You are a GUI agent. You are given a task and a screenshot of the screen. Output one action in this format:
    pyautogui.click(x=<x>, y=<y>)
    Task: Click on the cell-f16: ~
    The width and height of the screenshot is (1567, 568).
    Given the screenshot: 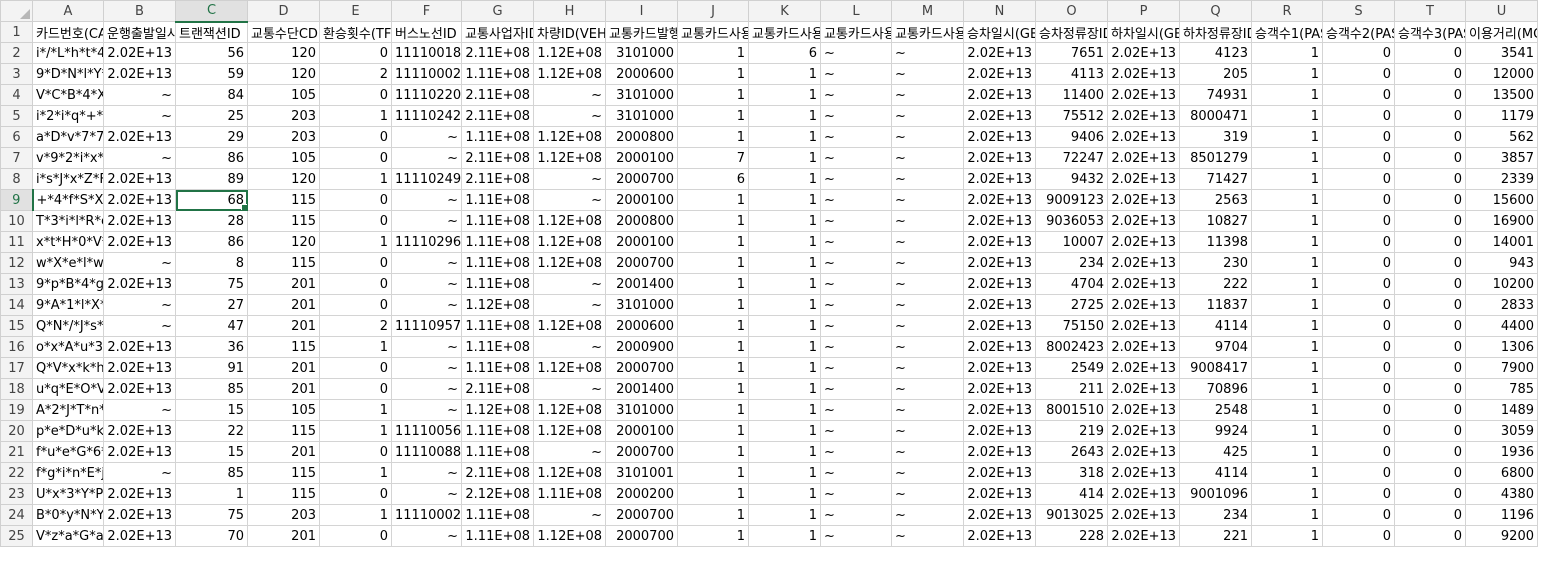 What is the action you would take?
    pyautogui.click(x=426, y=347)
    